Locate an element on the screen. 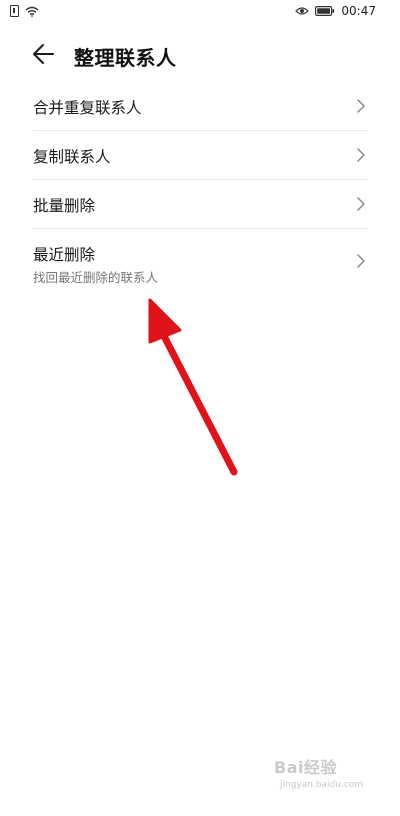  watermark-sub: jingyan.baidu.com is located at coordinates (322, 785).